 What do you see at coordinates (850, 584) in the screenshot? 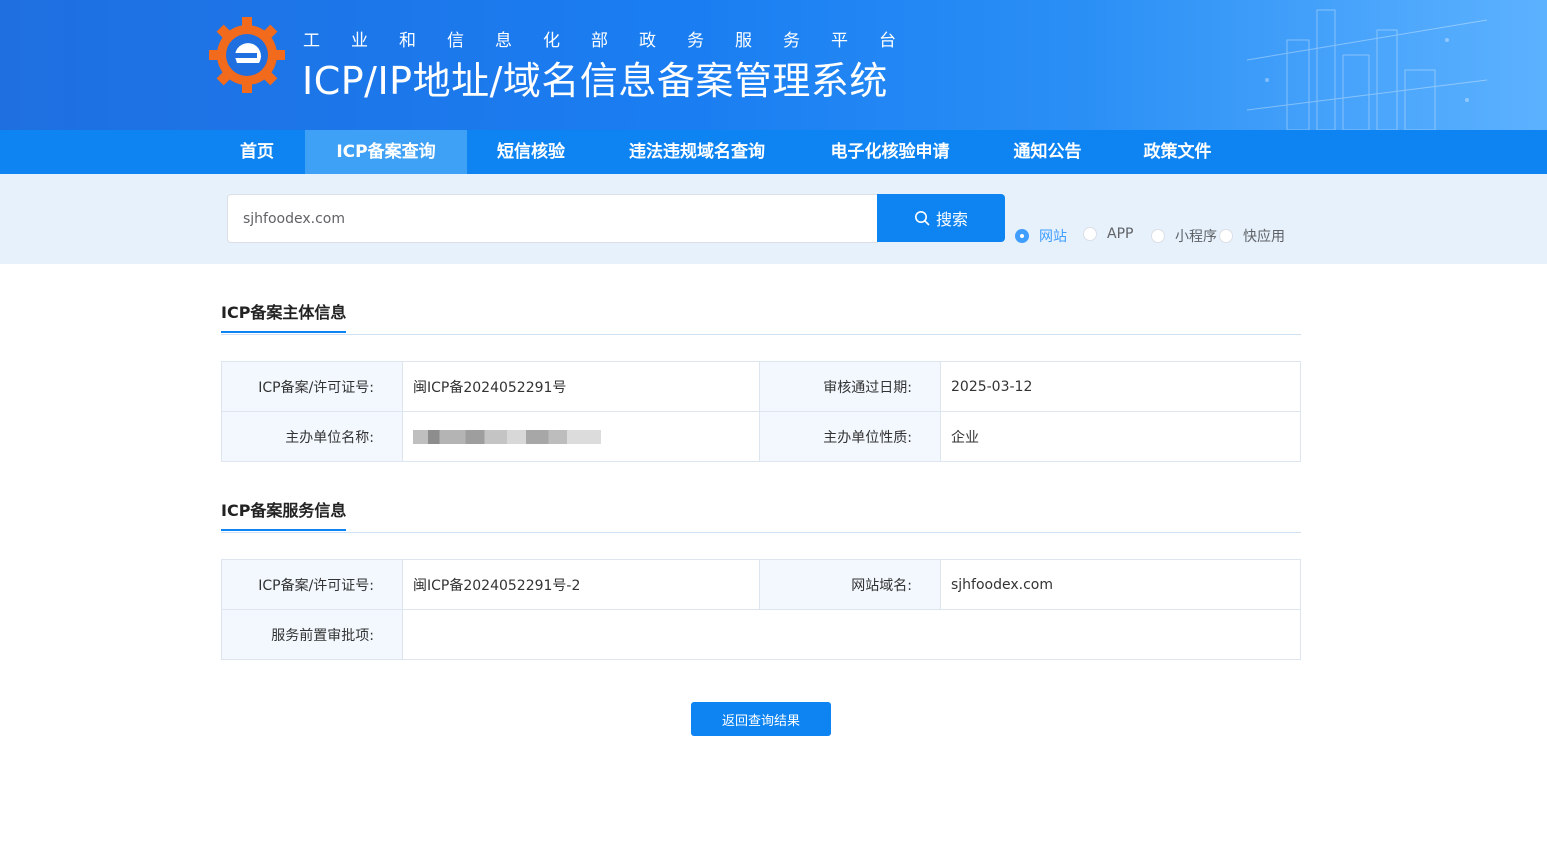
I see `domain-label: 网站域名:` at bounding box center [850, 584].